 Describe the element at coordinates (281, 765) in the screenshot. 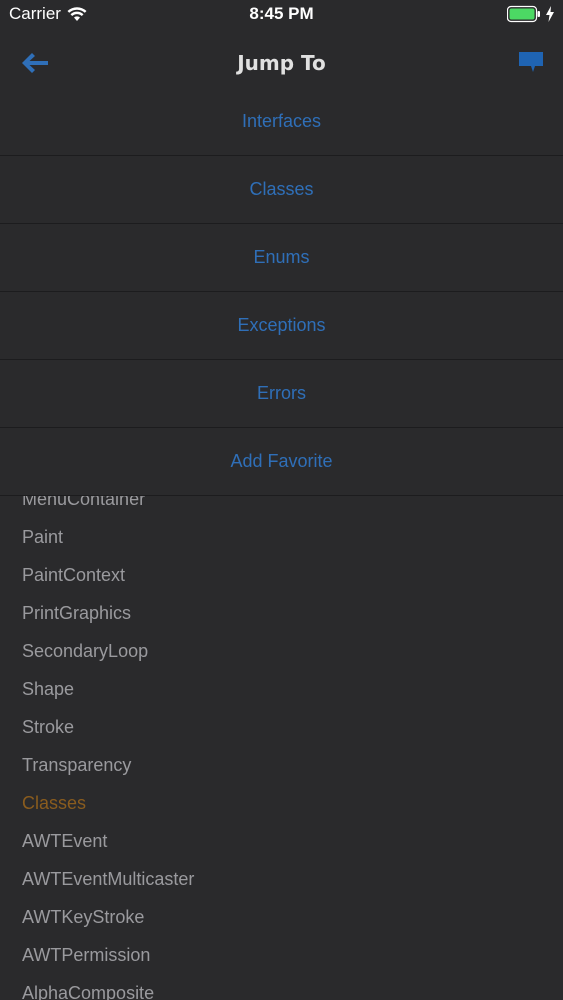

I see `list-item: Transparency` at that location.